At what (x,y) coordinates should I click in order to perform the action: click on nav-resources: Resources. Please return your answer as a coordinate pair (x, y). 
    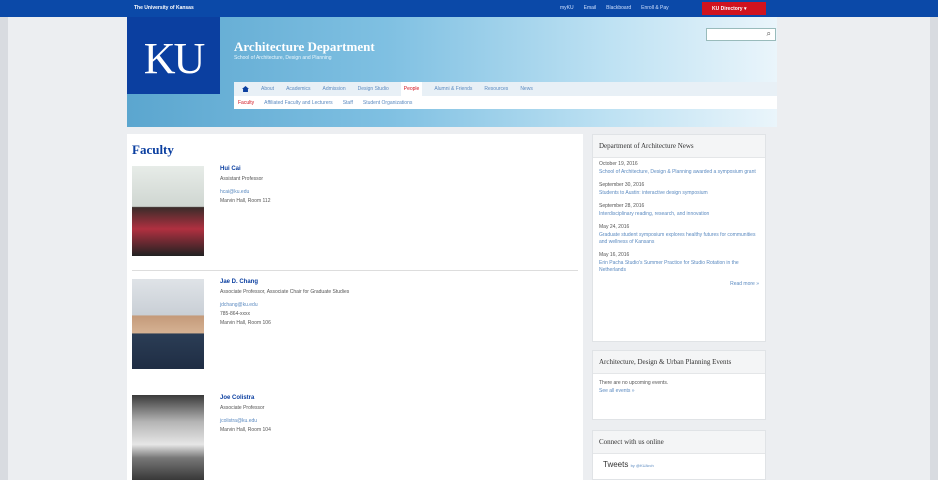
    Looking at the image, I should click on (496, 89).